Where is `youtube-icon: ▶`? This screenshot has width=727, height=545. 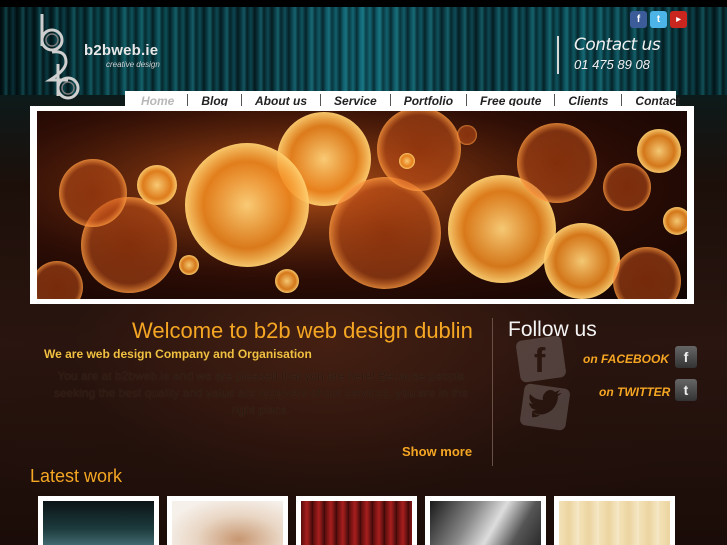
youtube-icon: ▶ is located at coordinates (678, 19).